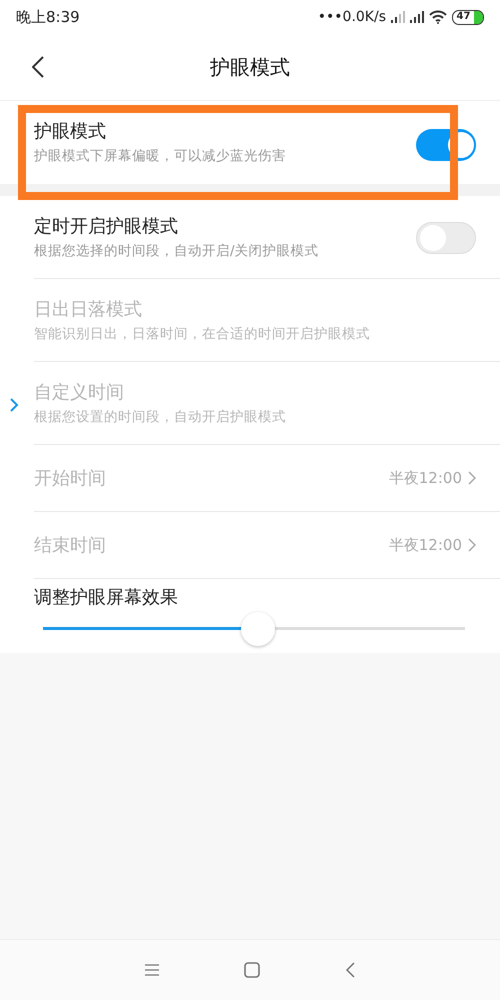 The height and width of the screenshot is (1000, 500). Describe the element at coordinates (225, 226) in the screenshot. I see `setting-title: 定时开启护眼模式` at that location.